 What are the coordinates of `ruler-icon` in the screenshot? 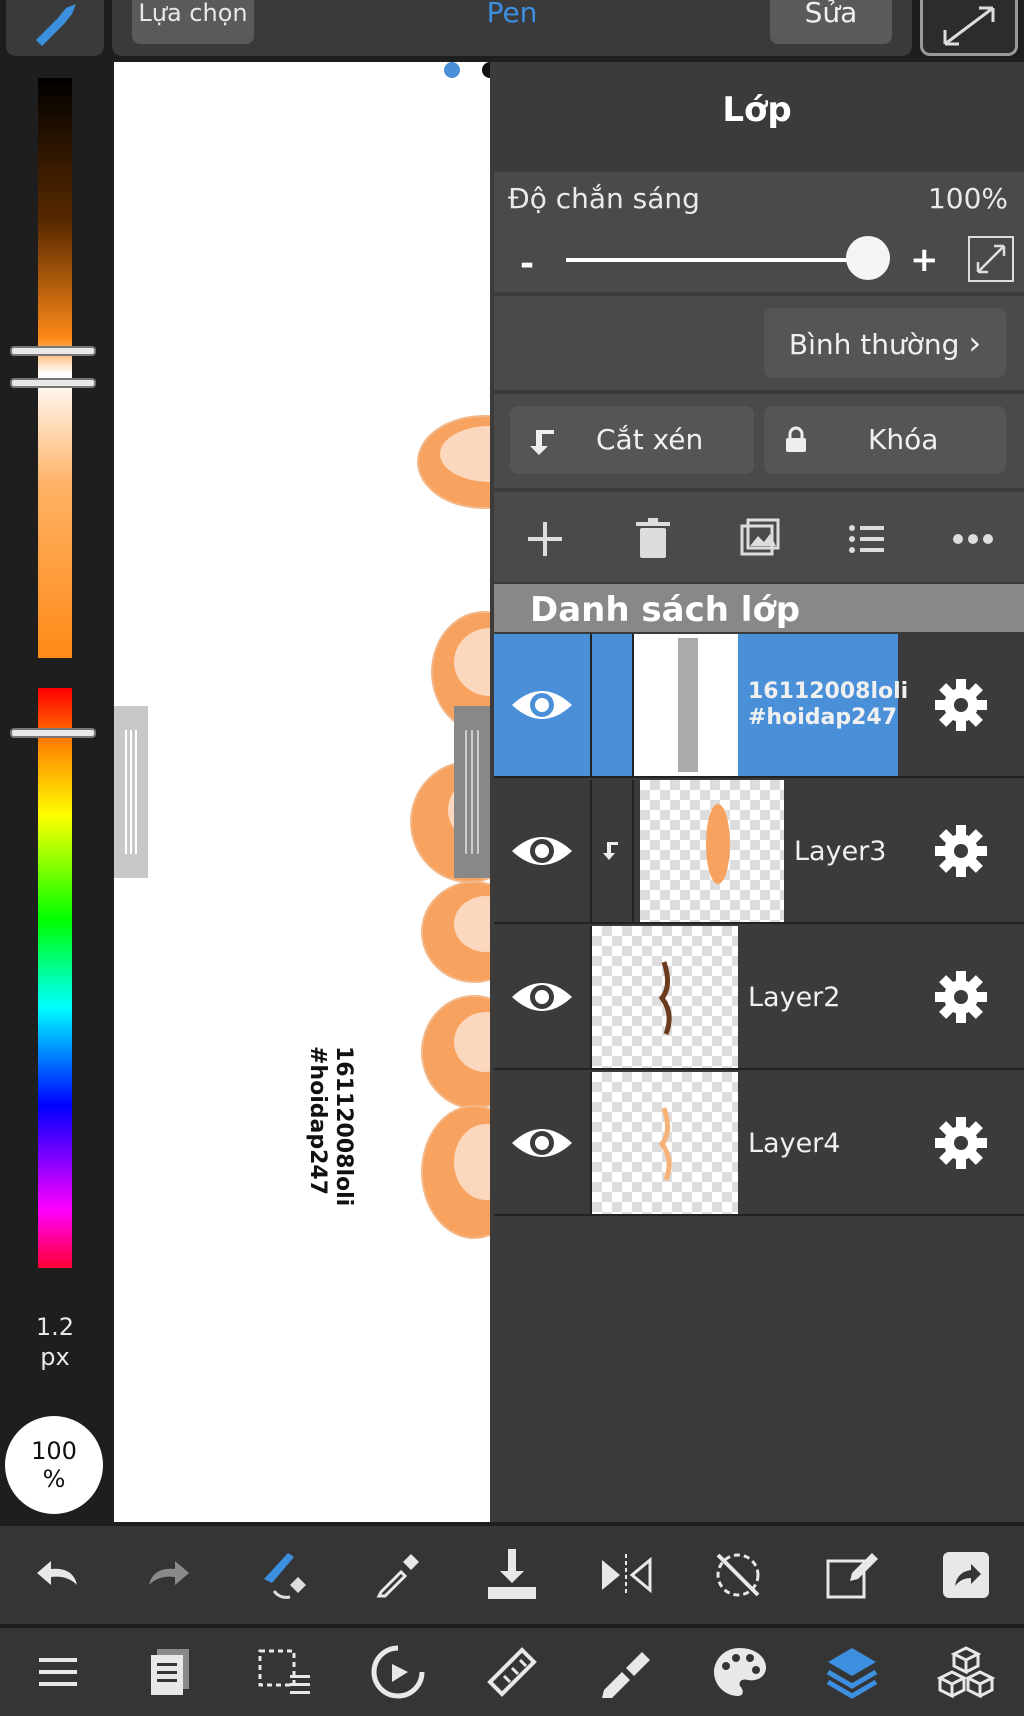 It's located at (512, 1672).